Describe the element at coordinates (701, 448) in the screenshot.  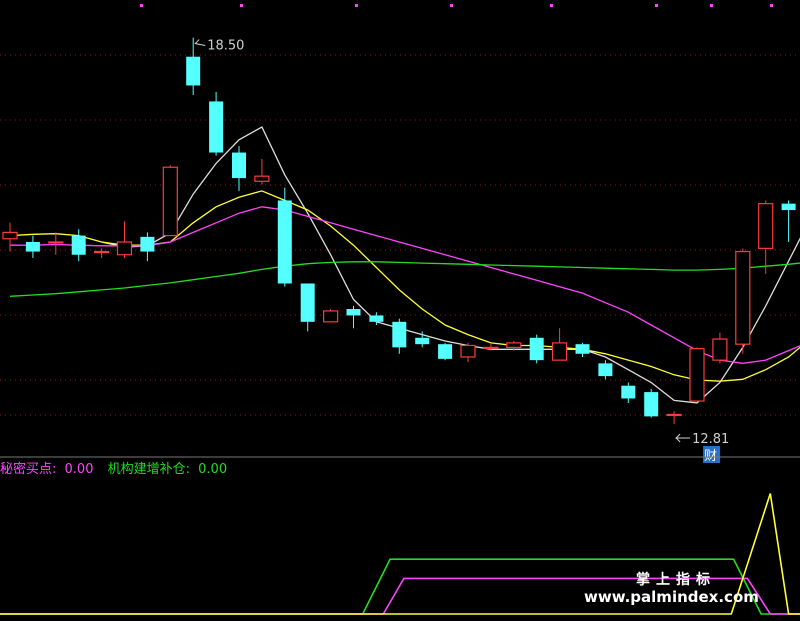
I see `low-annotation: 12.81 财` at that location.